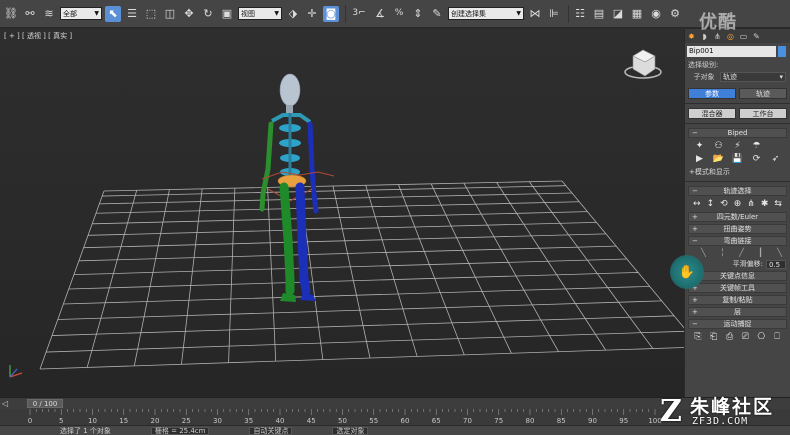 The height and width of the screenshot is (435, 790). I want to click on figure-mode-icon: ✦, so click(699, 146).